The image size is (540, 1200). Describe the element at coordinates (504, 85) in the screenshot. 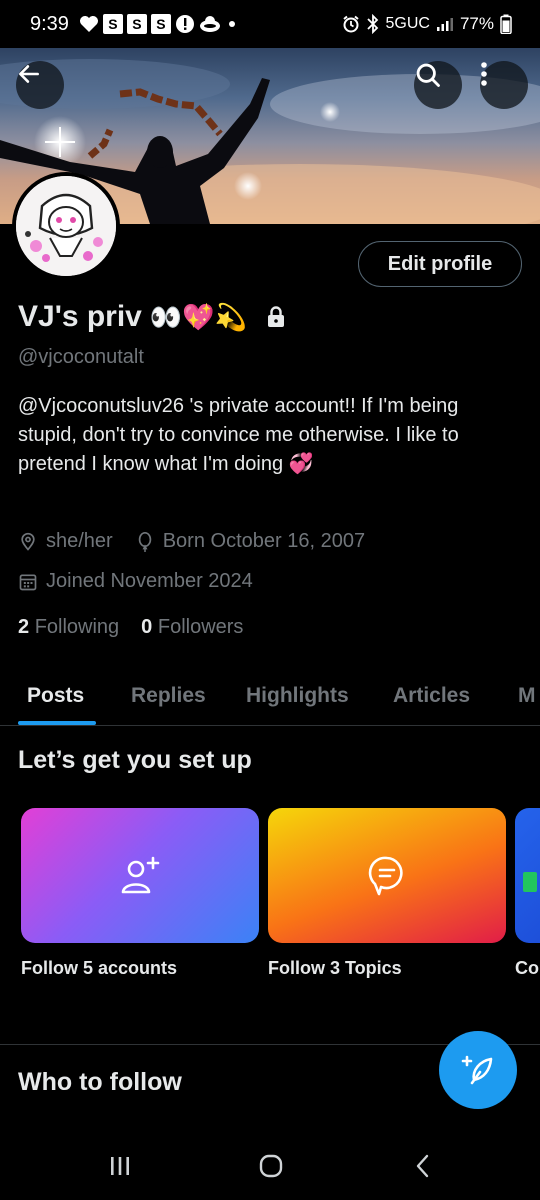

I see `more-options-button` at that location.